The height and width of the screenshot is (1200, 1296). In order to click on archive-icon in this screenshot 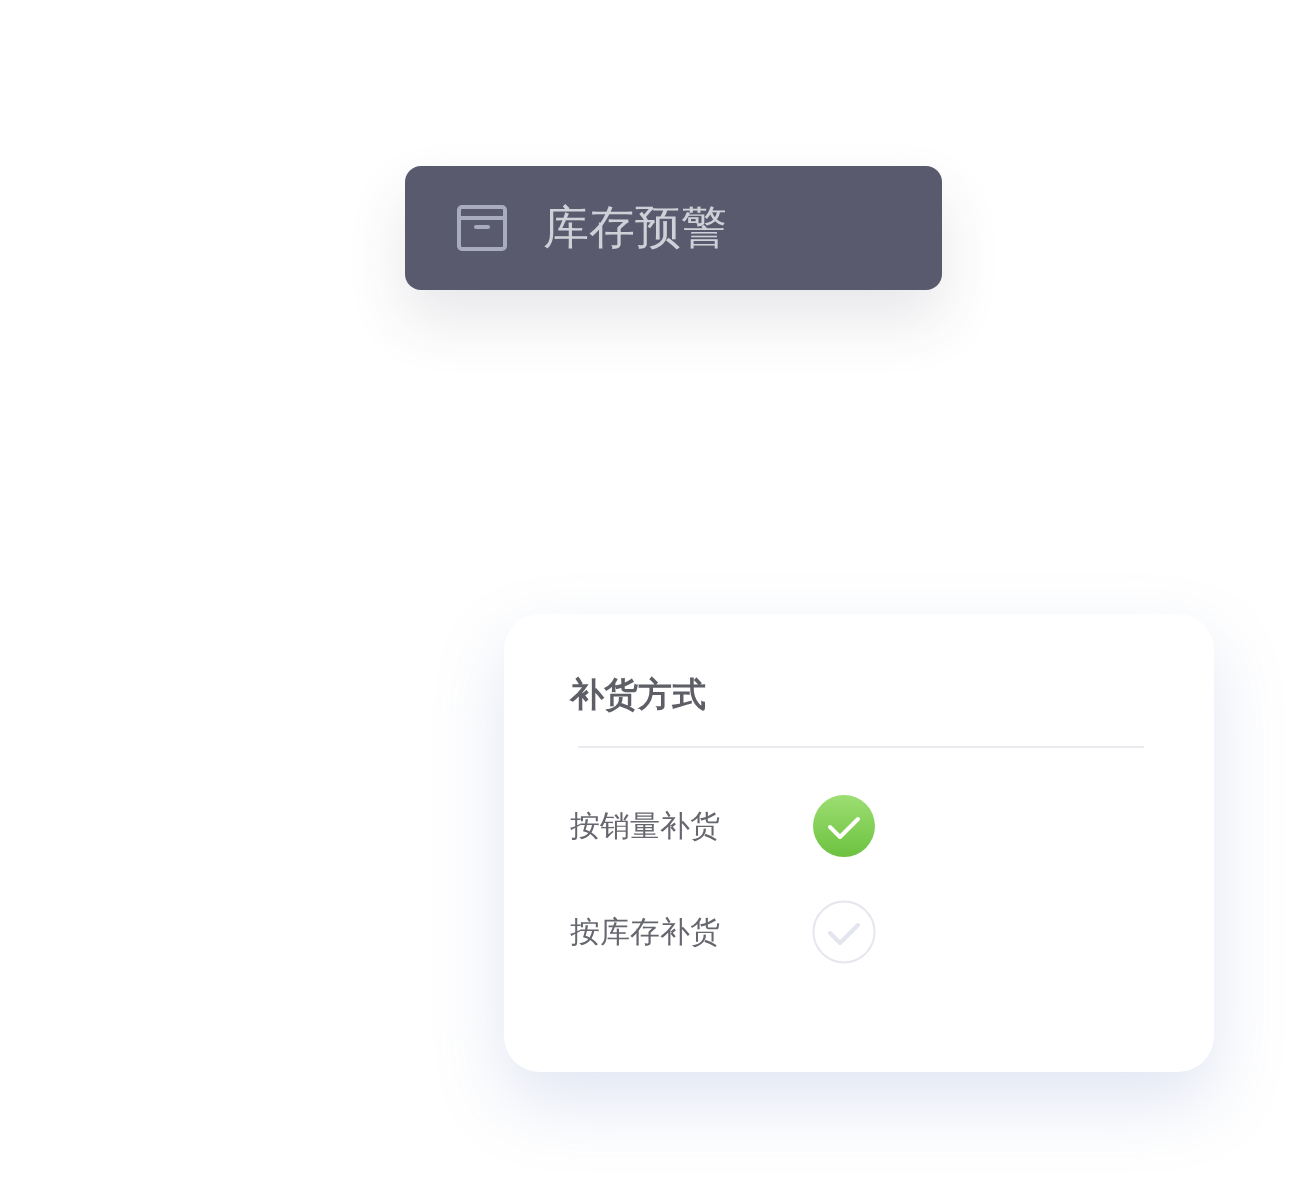, I will do `click(482, 228)`.